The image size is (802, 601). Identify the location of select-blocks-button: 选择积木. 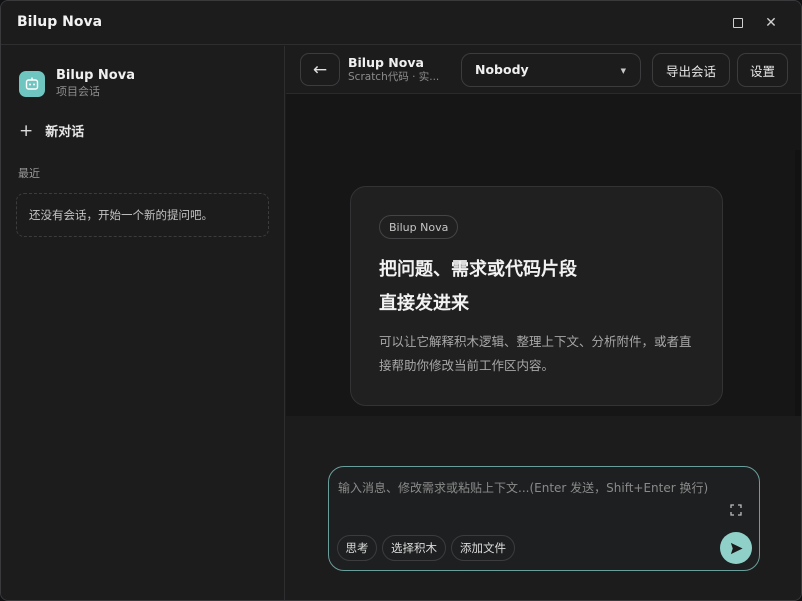
(414, 548).